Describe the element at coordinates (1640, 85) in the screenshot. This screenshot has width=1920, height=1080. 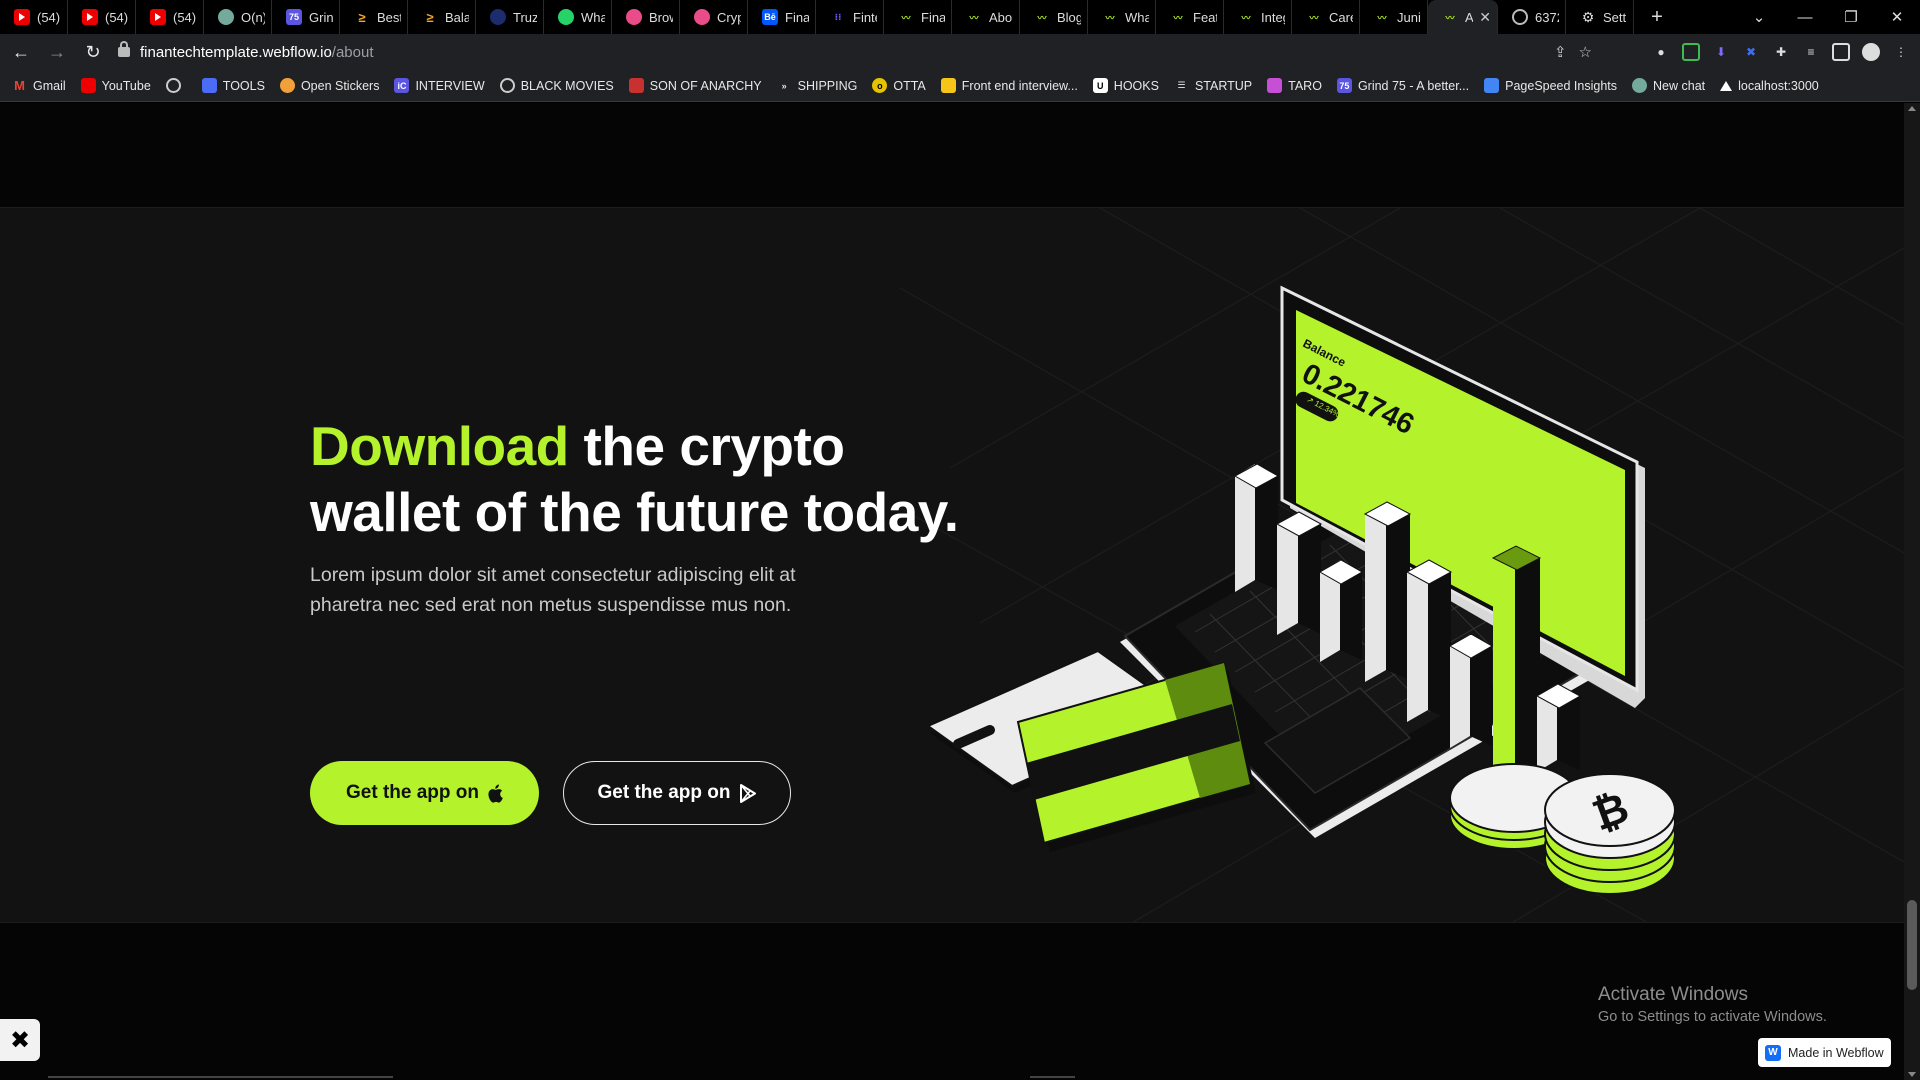
I see `chatgpt-icon` at that location.